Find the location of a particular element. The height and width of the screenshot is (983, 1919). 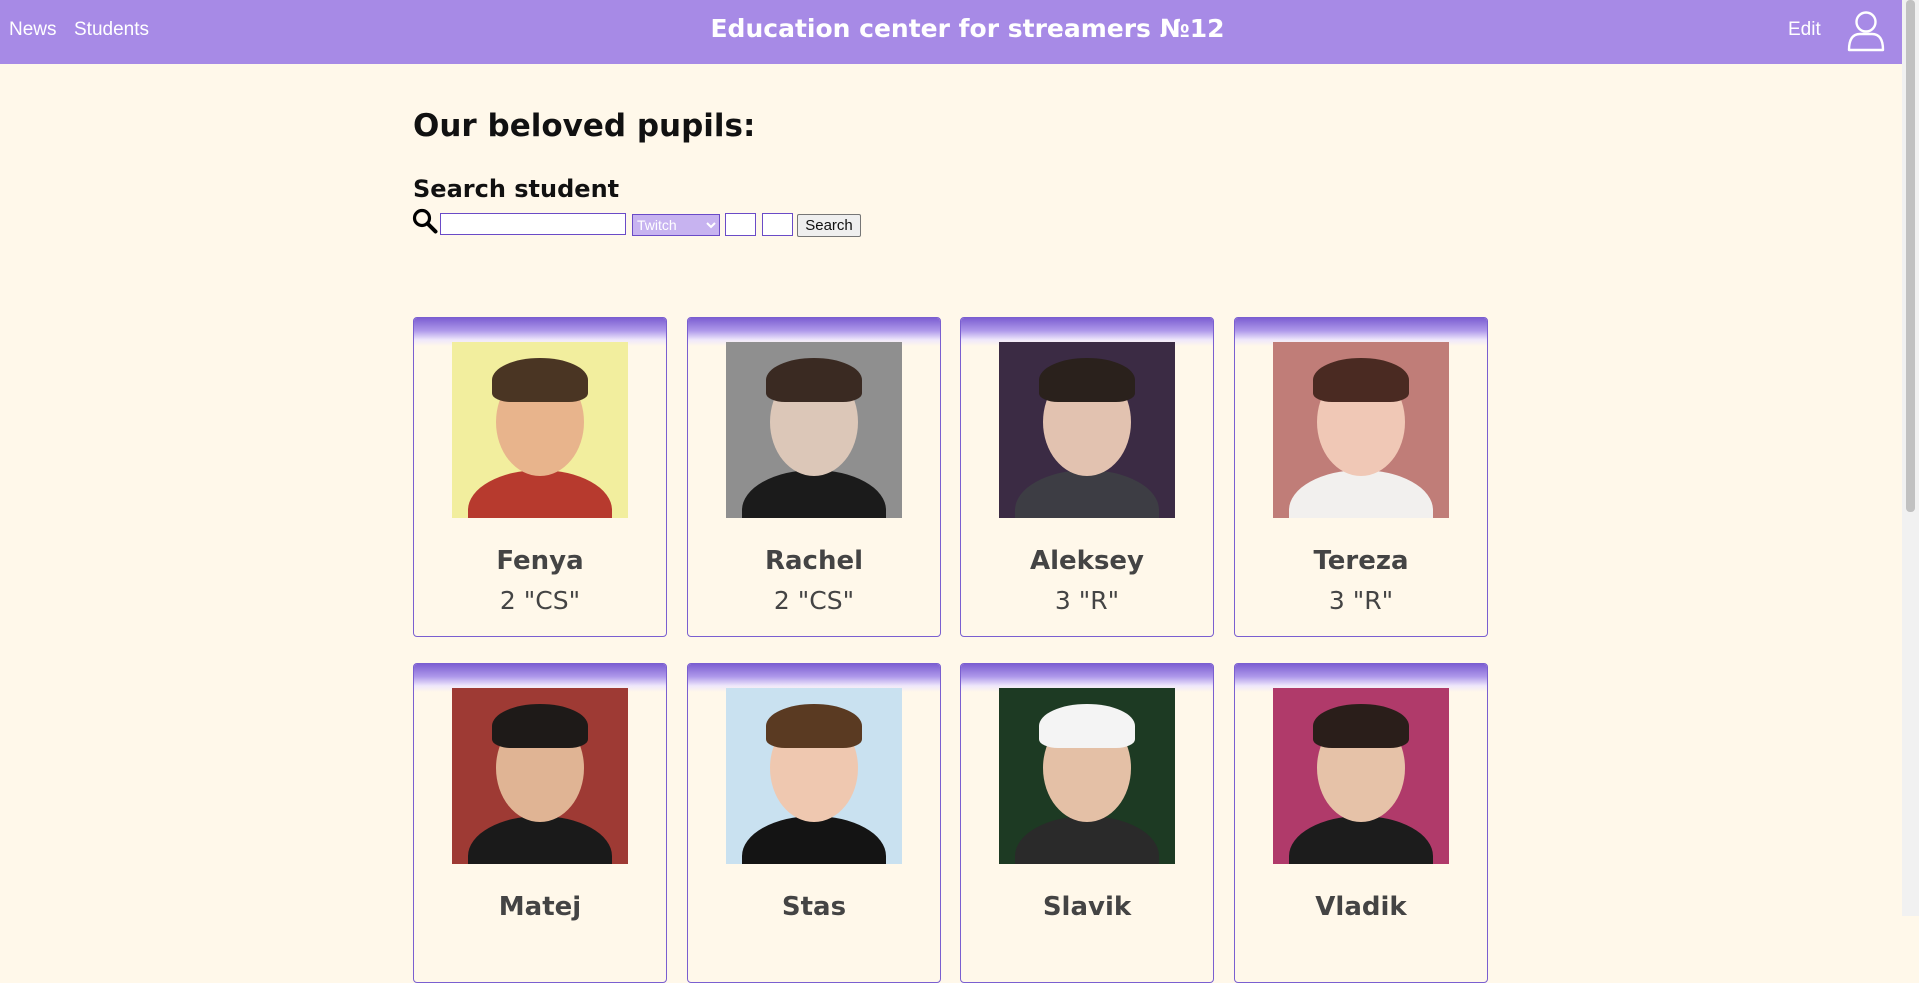

search-heading: Search student is located at coordinates (516, 189).